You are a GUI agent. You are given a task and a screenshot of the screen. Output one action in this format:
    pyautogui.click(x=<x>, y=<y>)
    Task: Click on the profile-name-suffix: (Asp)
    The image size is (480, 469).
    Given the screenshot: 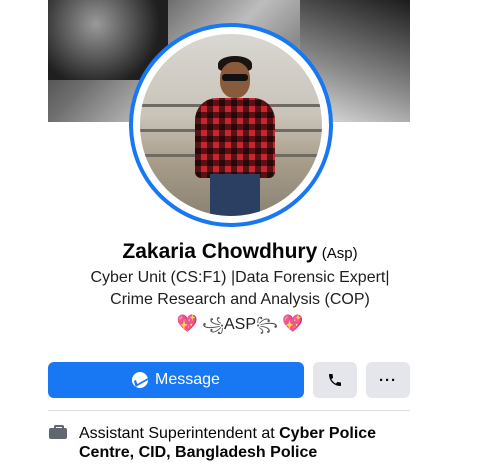 What is the action you would take?
    pyautogui.click(x=339, y=253)
    